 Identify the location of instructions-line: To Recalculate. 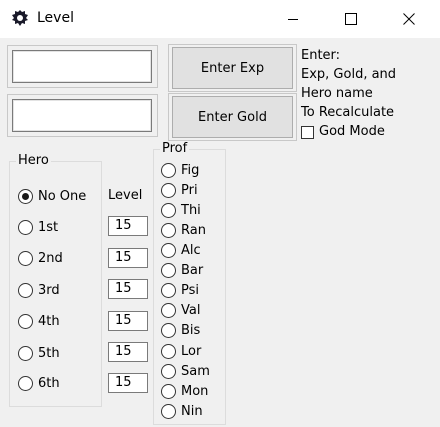
(348, 112).